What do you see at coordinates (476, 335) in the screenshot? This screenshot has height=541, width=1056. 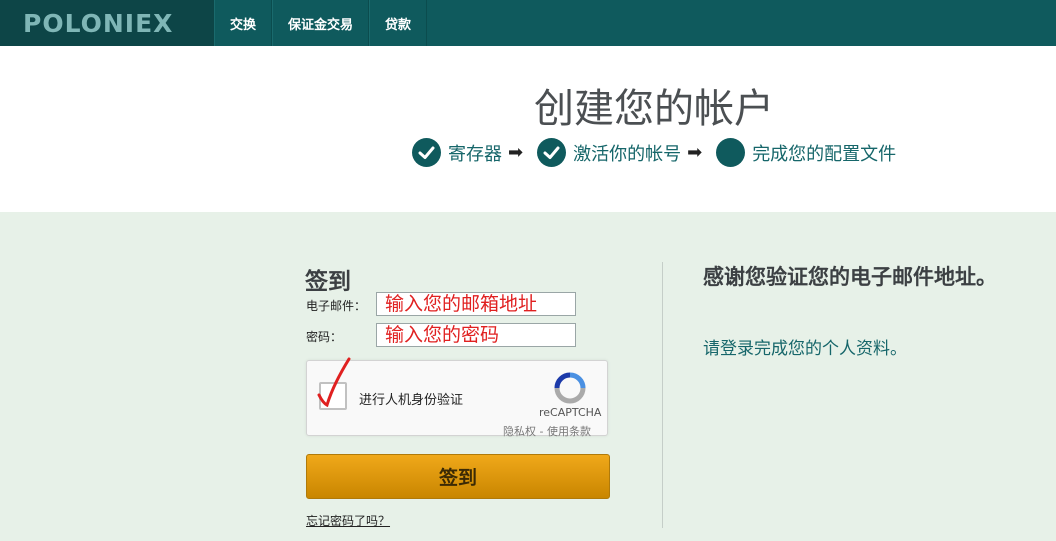 I see `password-field: 输入您的密码` at bounding box center [476, 335].